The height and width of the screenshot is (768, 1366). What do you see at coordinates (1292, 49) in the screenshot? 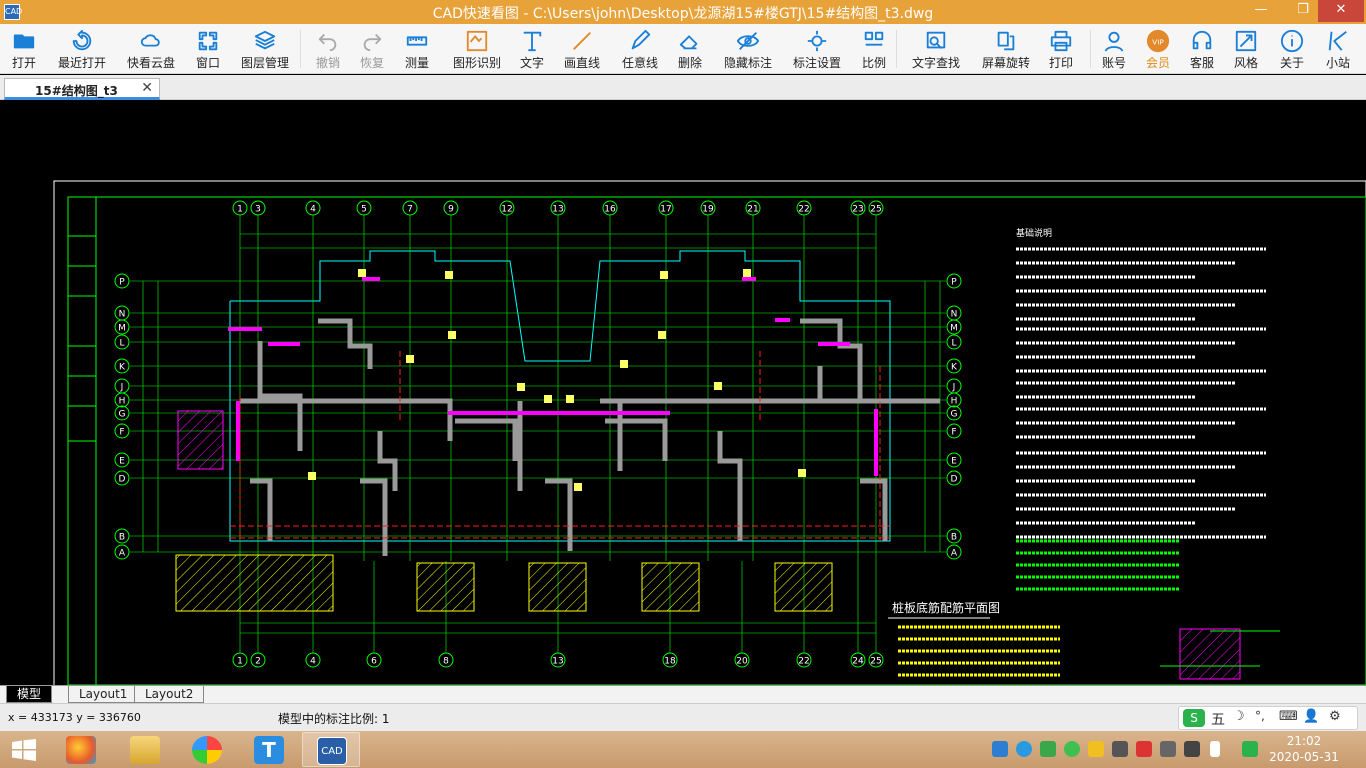
I see `toolbar-about-button: 关于` at bounding box center [1292, 49].